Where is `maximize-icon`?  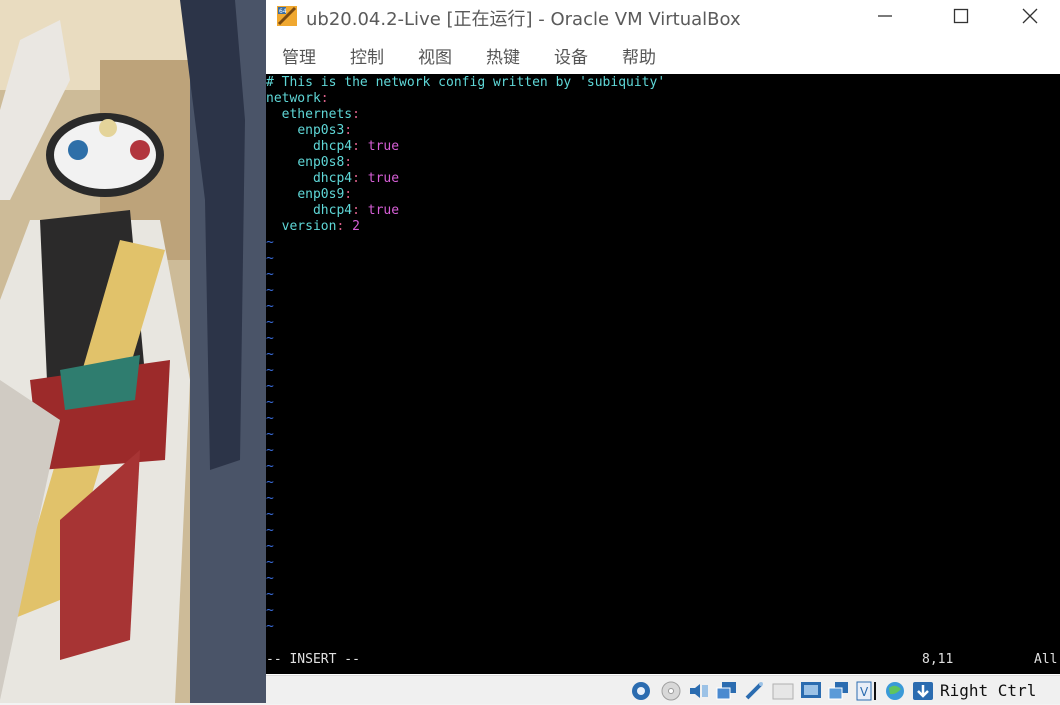
maximize-icon is located at coordinates (961, 16).